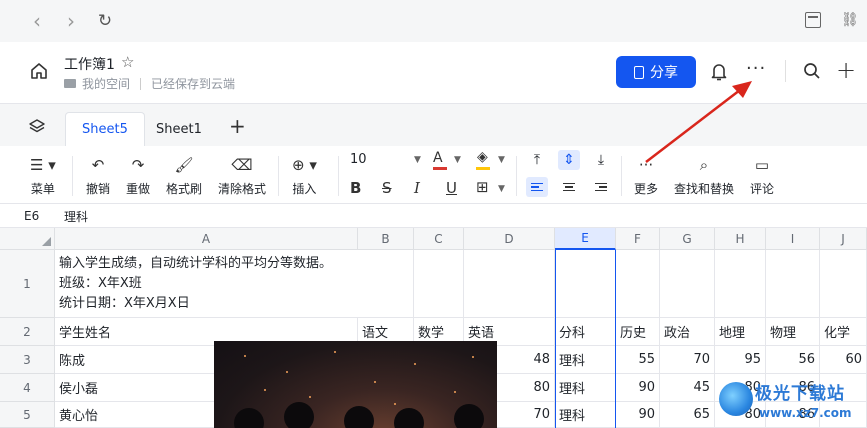 This screenshot has width=867, height=428. I want to click on column-header: B, so click(386, 239).